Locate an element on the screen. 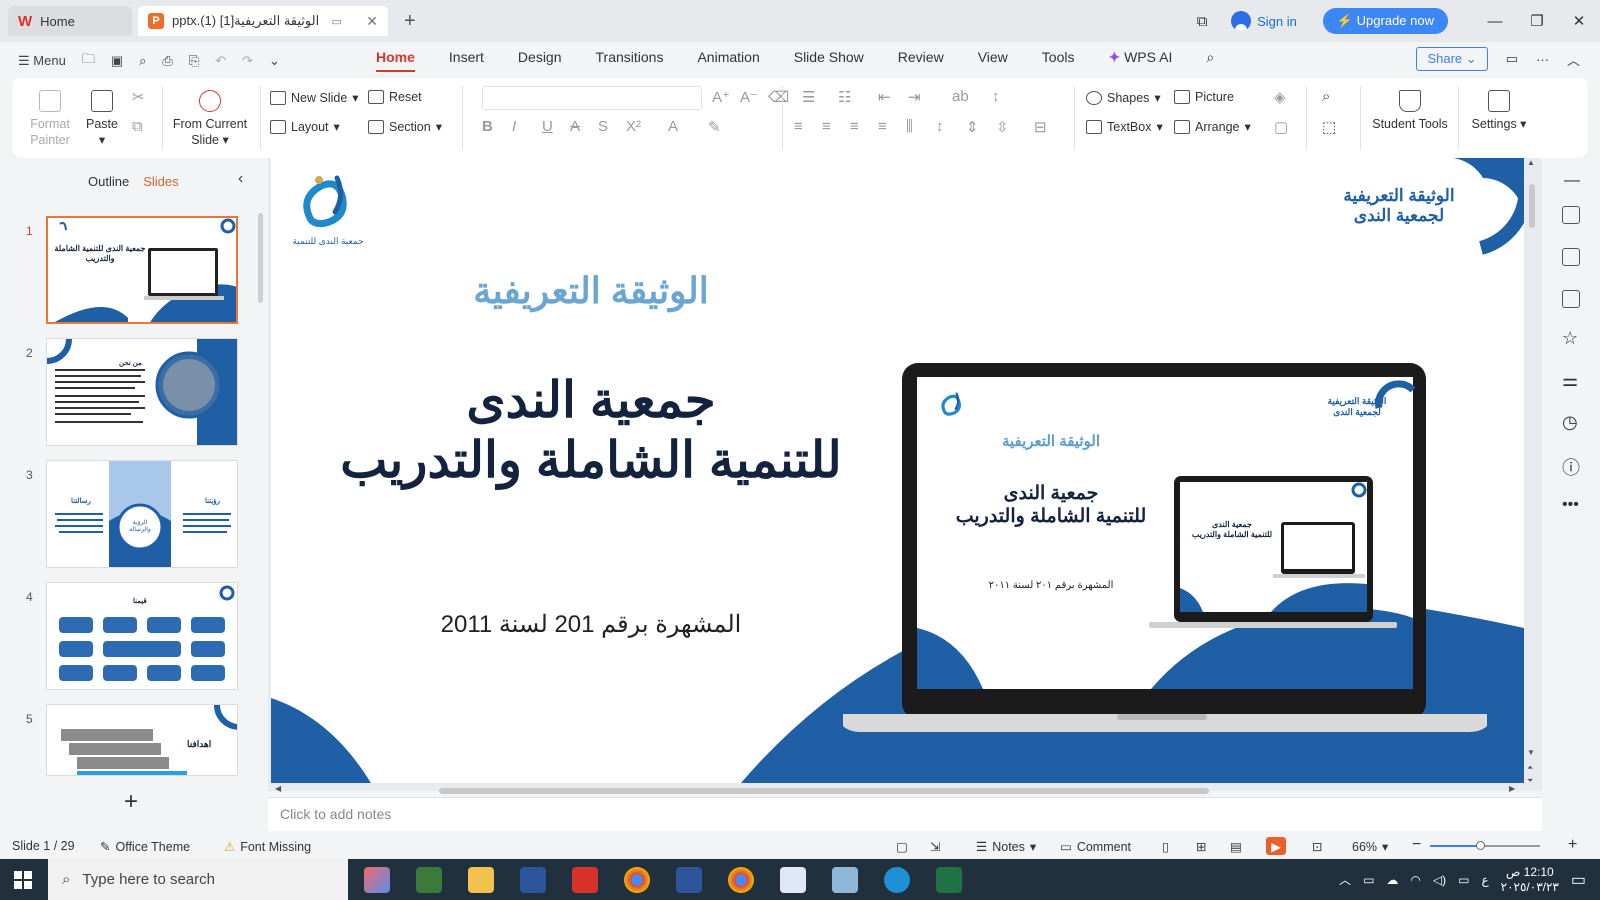 Image resolution: width=1600 pixels, height=900 pixels. scroll-up-icon: ▲ is located at coordinates (1531, 162).